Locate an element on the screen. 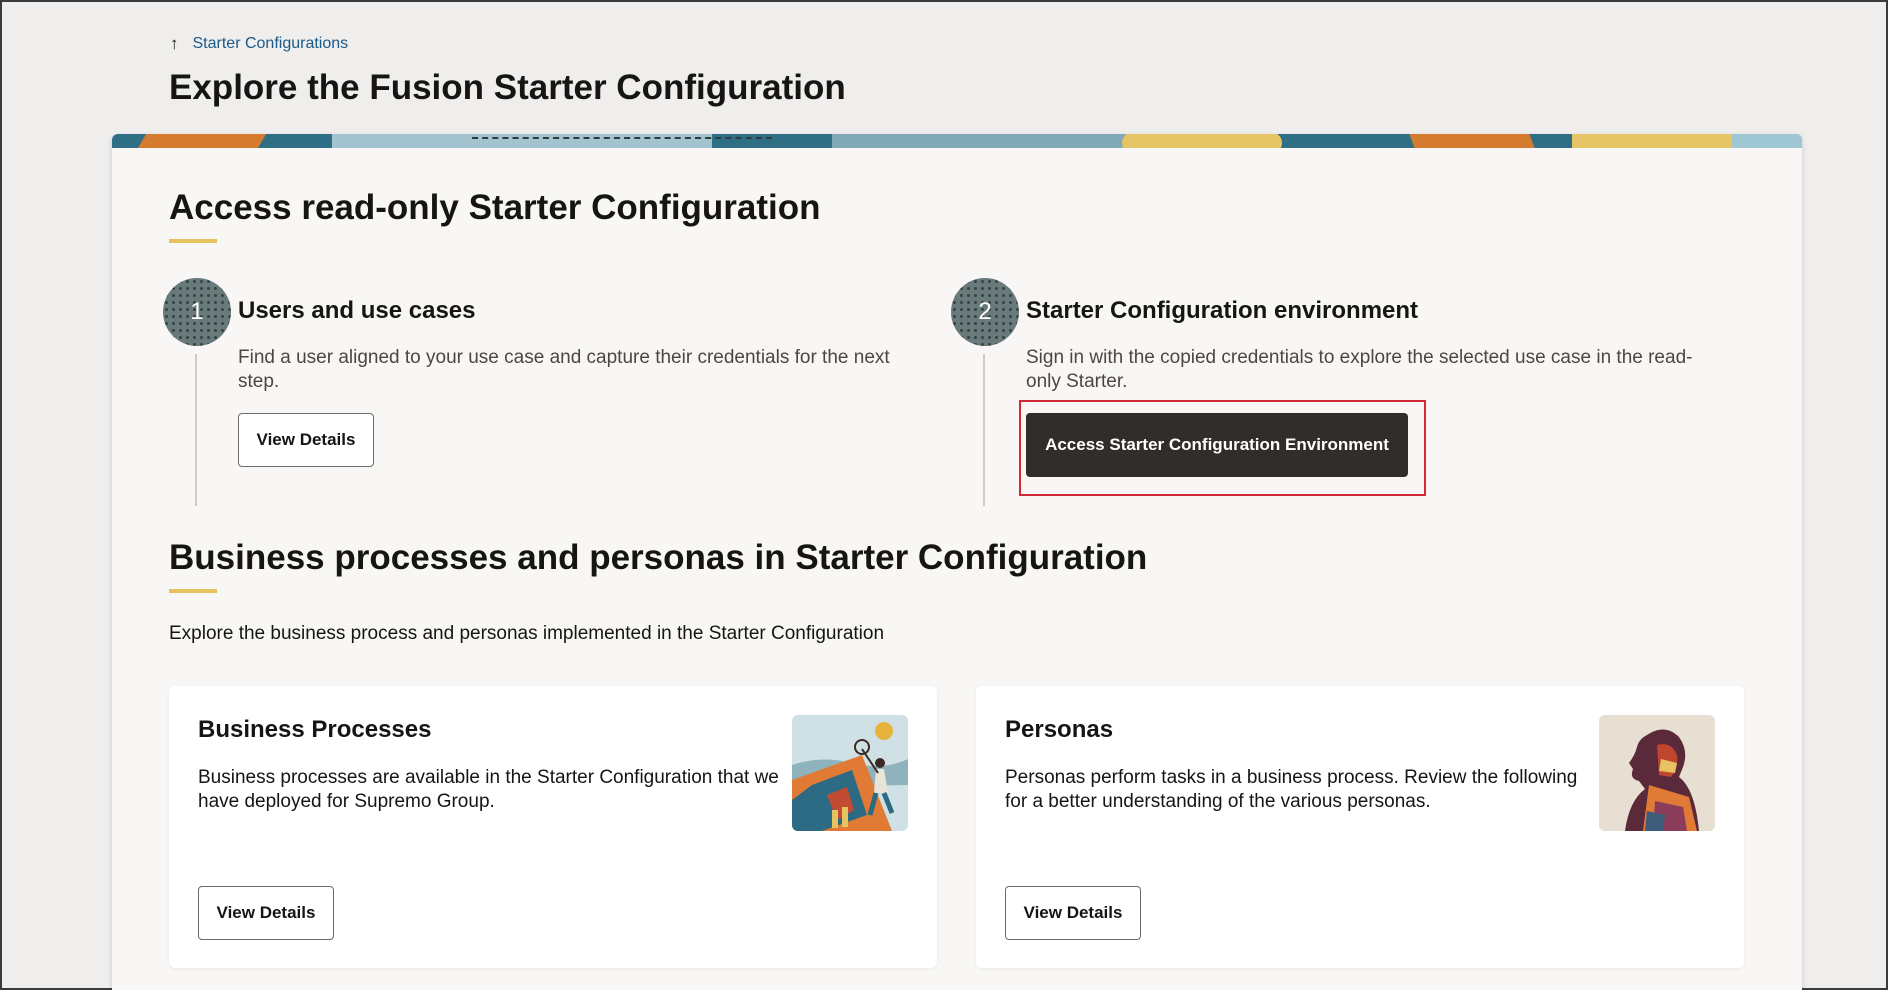 The image size is (1888, 990). step-title-users: Users and use cases is located at coordinates (357, 310).